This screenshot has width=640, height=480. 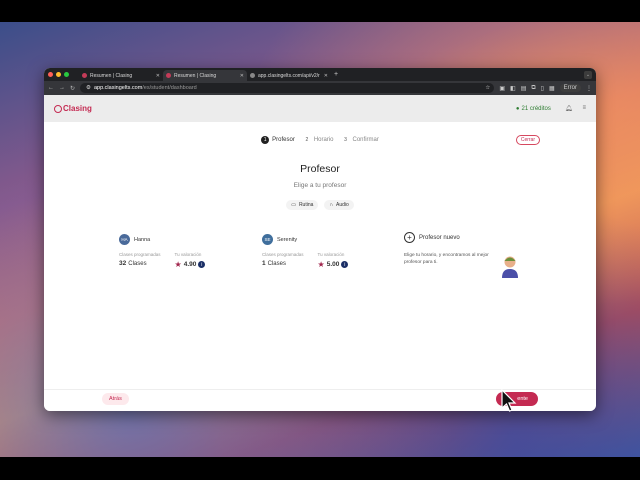 What do you see at coordinates (570, 88) in the screenshot?
I see `error-button: Error` at bounding box center [570, 88].